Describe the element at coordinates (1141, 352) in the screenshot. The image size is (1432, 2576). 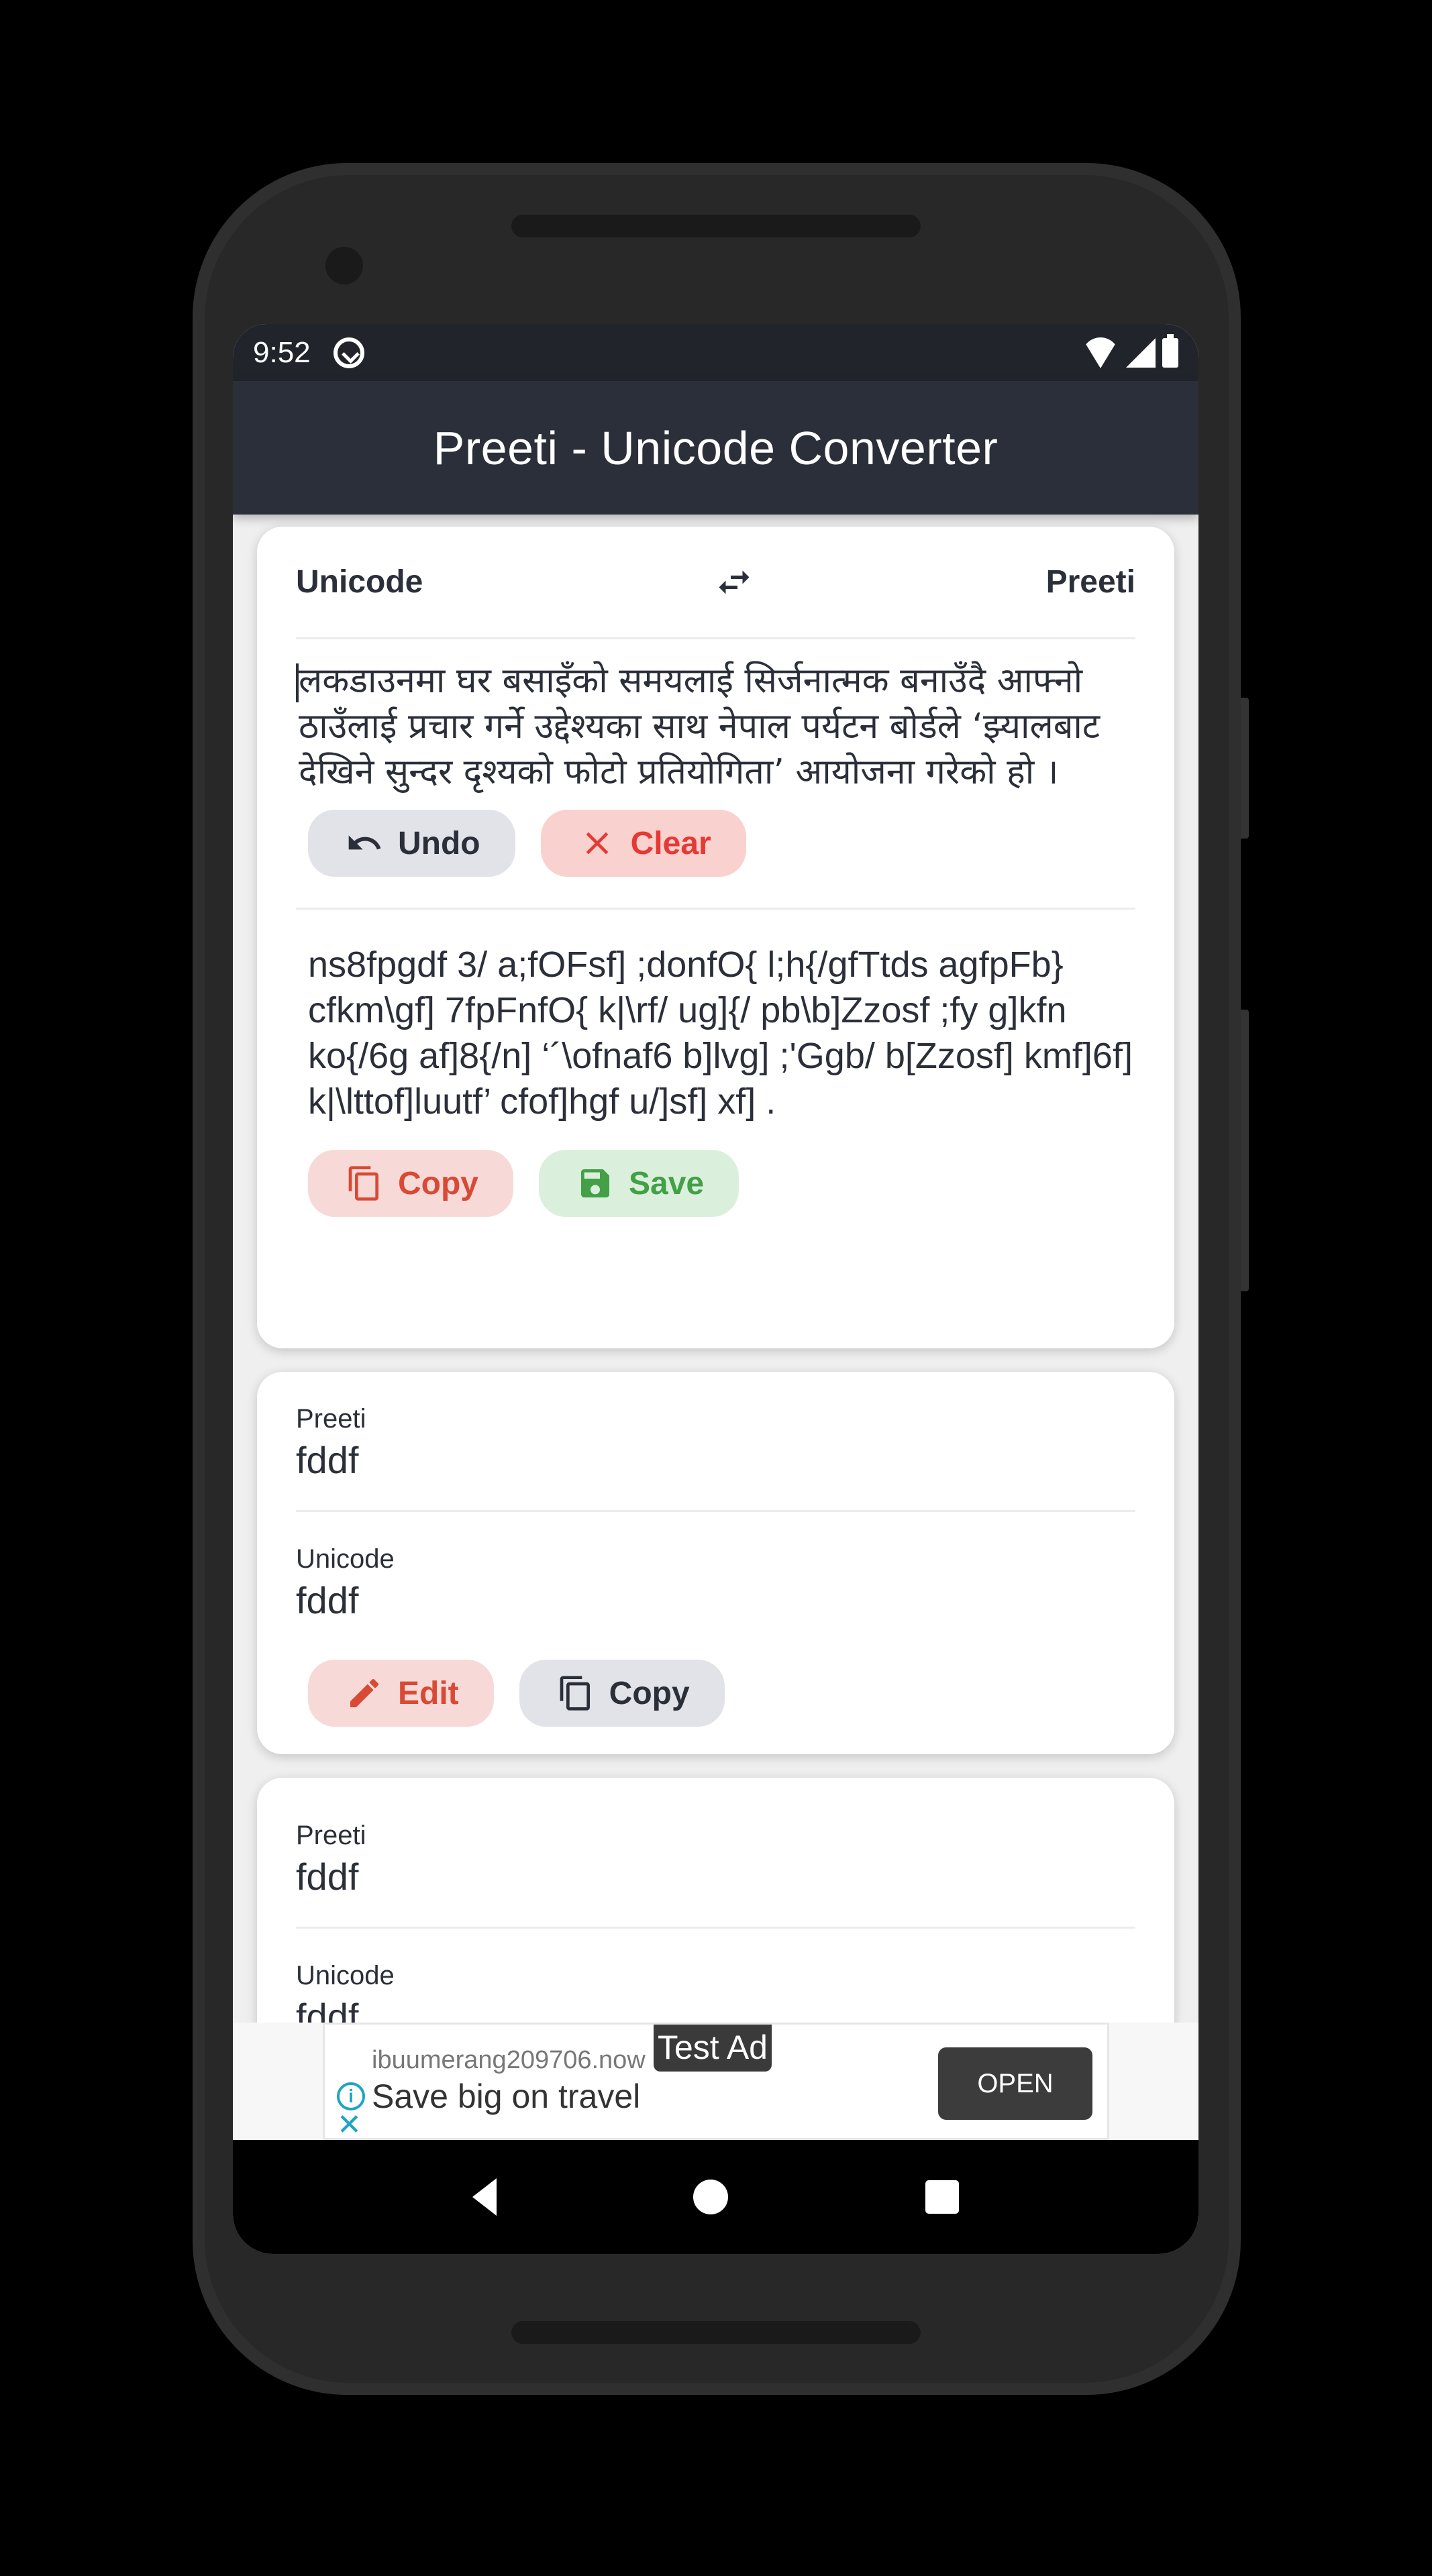
I see `signal-icon` at that location.